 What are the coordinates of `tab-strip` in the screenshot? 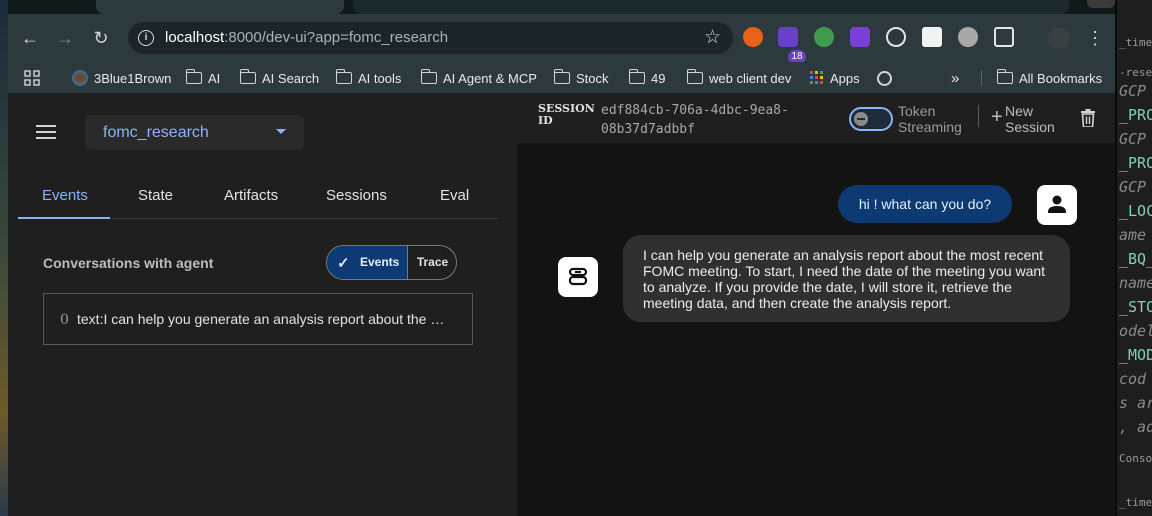 It's located at (561, 7).